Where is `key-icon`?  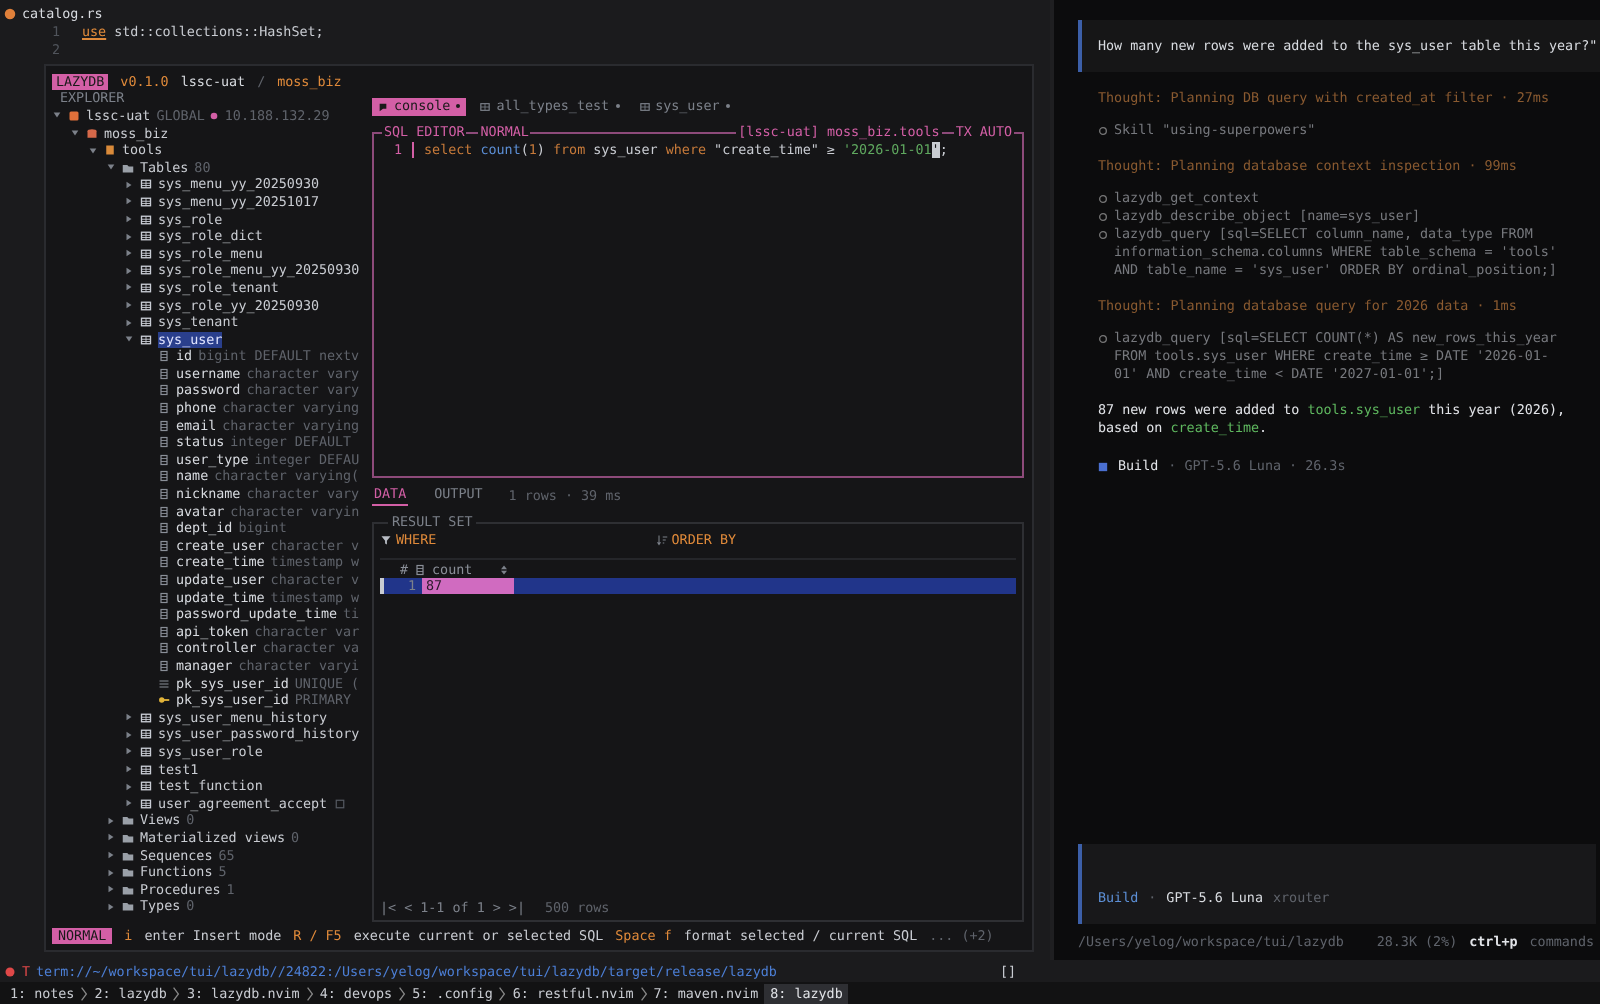
key-icon is located at coordinates (164, 700).